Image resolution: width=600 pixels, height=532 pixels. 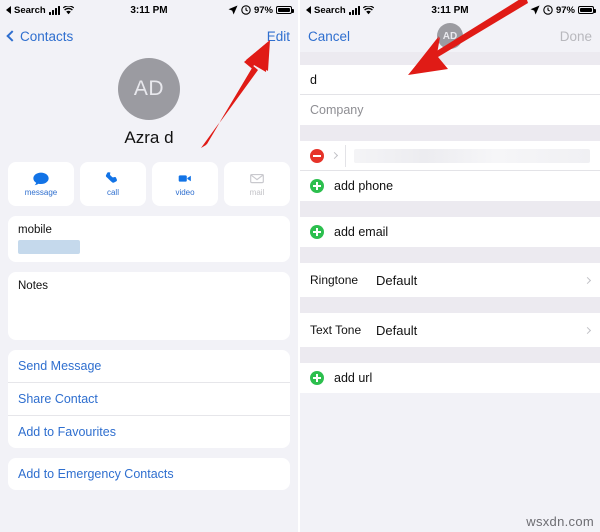 I want to click on phone-card: mobile, so click(x=149, y=239).